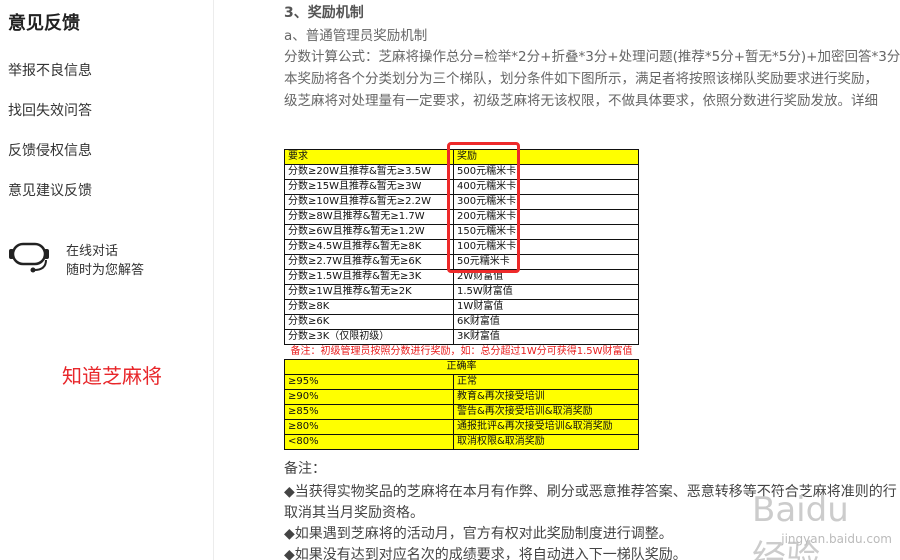 Image resolution: width=900 pixels, height=560 pixels. What do you see at coordinates (546, 442) in the screenshot?
I see `accuracy-action-cell: 取消权限&取消奖励` at bounding box center [546, 442].